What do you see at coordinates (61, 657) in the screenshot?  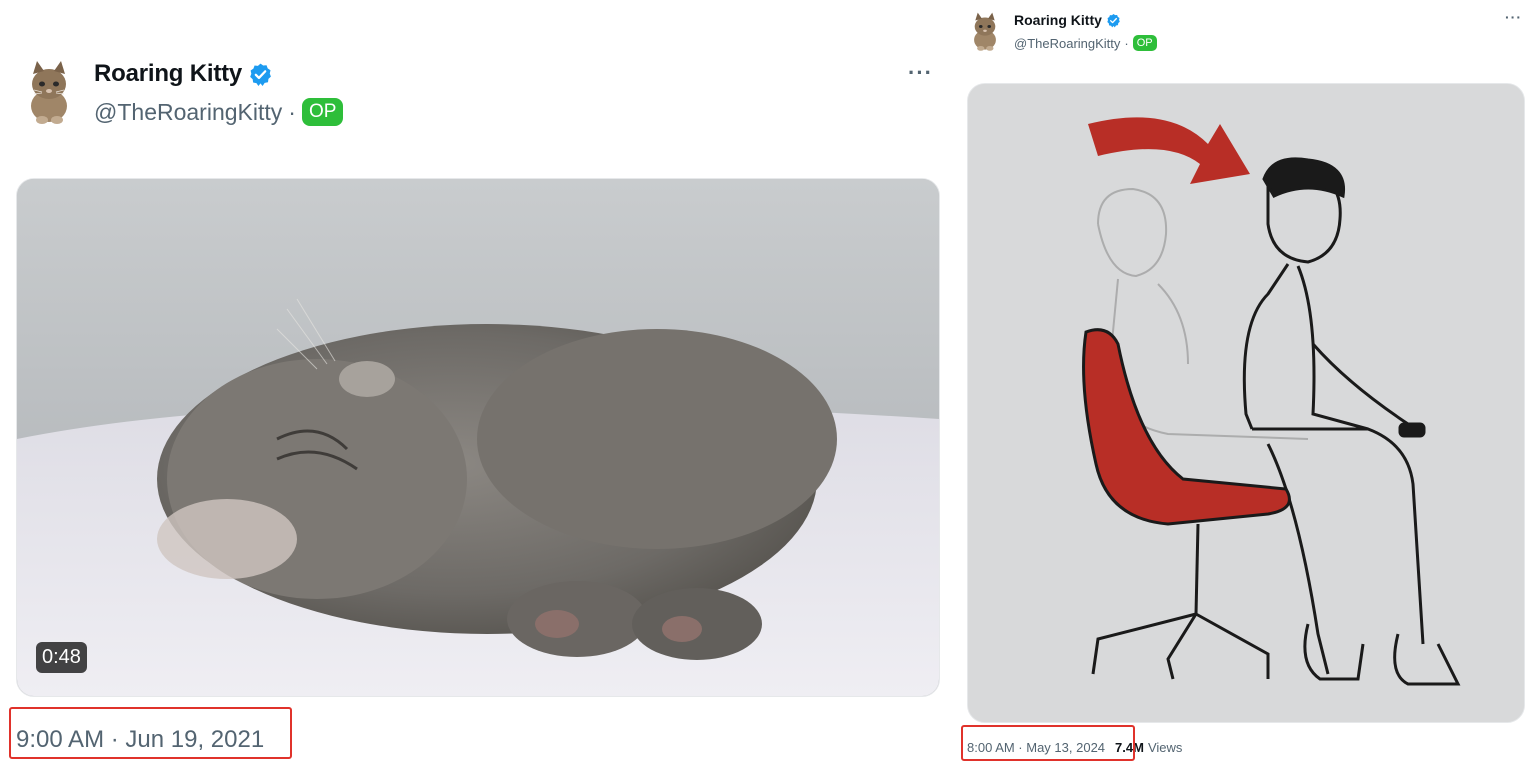 I see `video-duration-label: 0:48` at bounding box center [61, 657].